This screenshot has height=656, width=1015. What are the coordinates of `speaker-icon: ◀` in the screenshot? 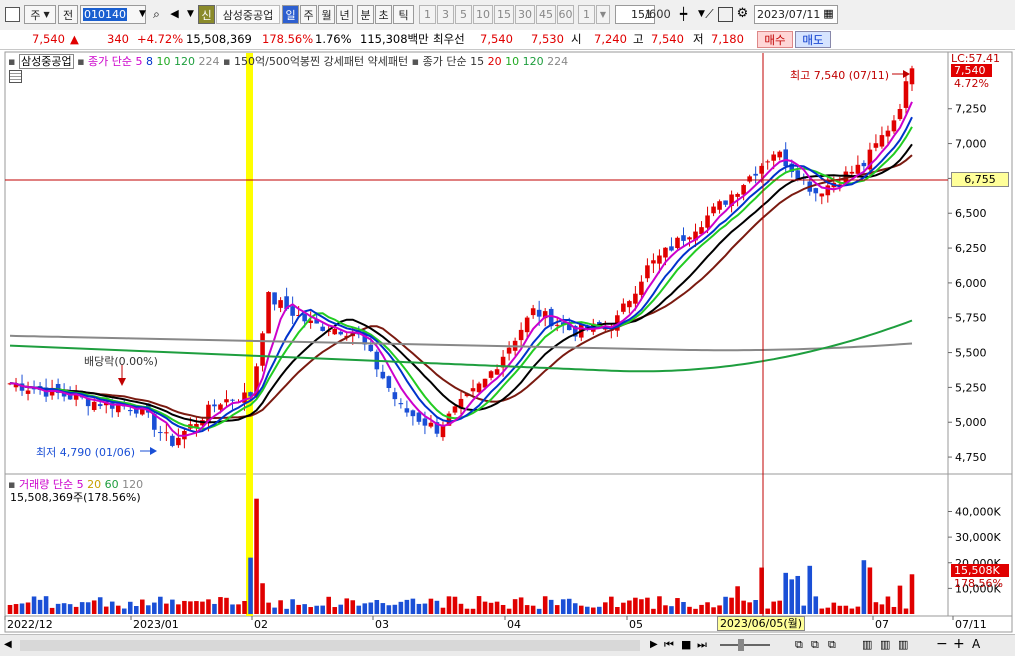 It's located at (174, 14).